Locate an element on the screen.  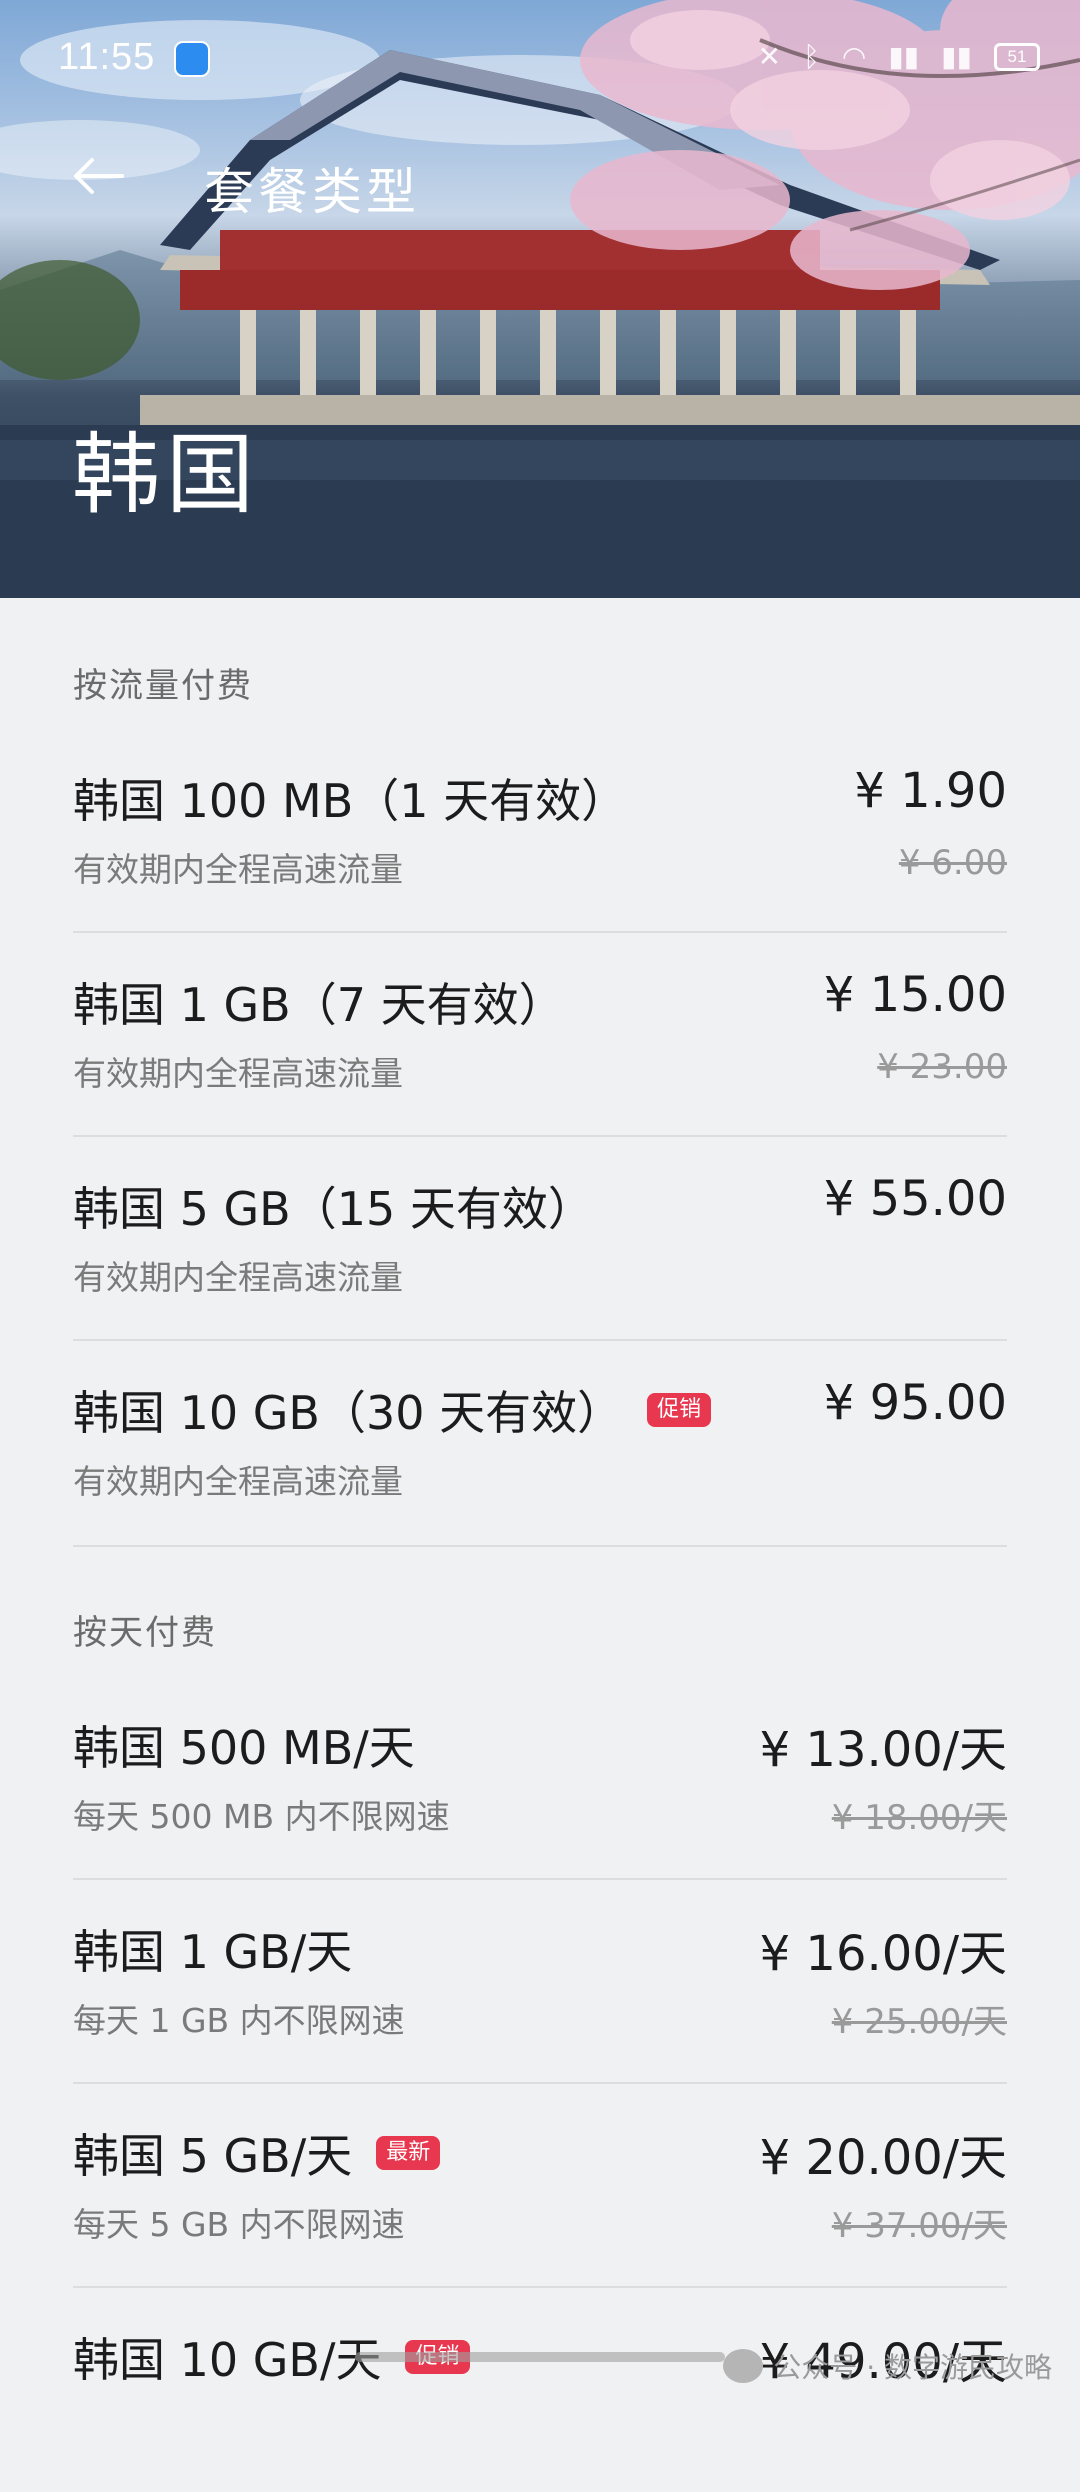
plan-original-price: ¥ 6.00 is located at coordinates (952, 863).